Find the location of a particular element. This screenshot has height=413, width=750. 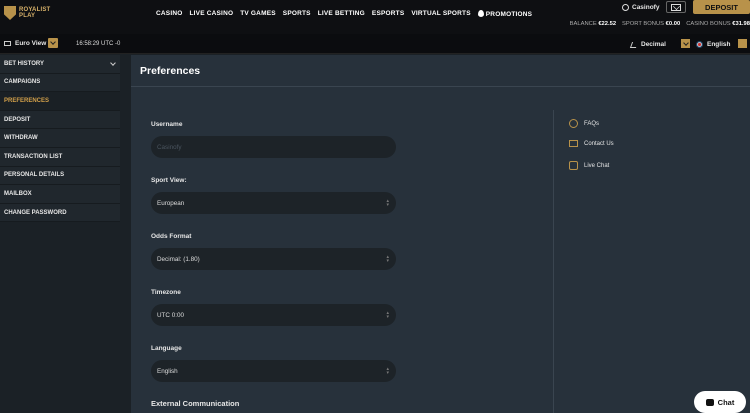

deposit-button: DEPOSIT is located at coordinates (721, 7).